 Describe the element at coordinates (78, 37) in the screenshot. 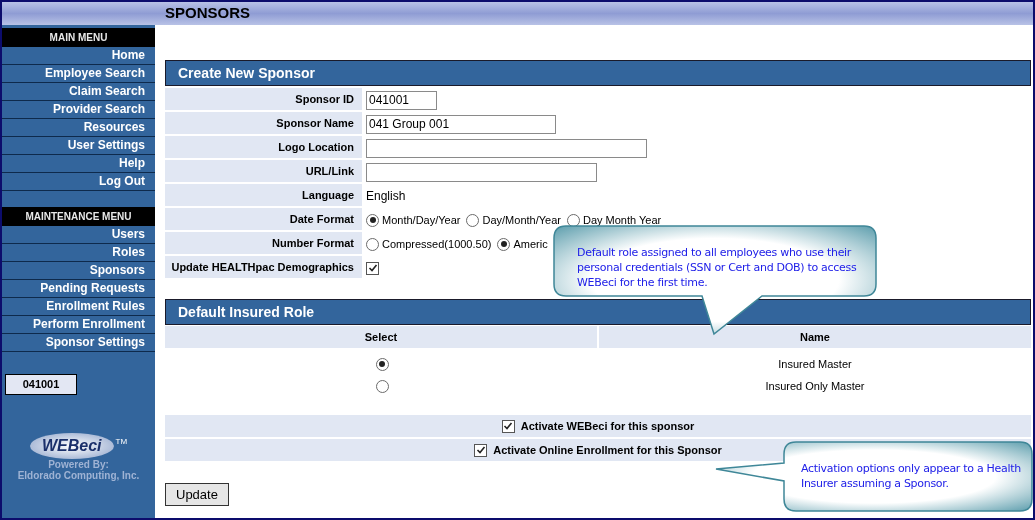

I see `menu-heading: MAIN MENU` at that location.